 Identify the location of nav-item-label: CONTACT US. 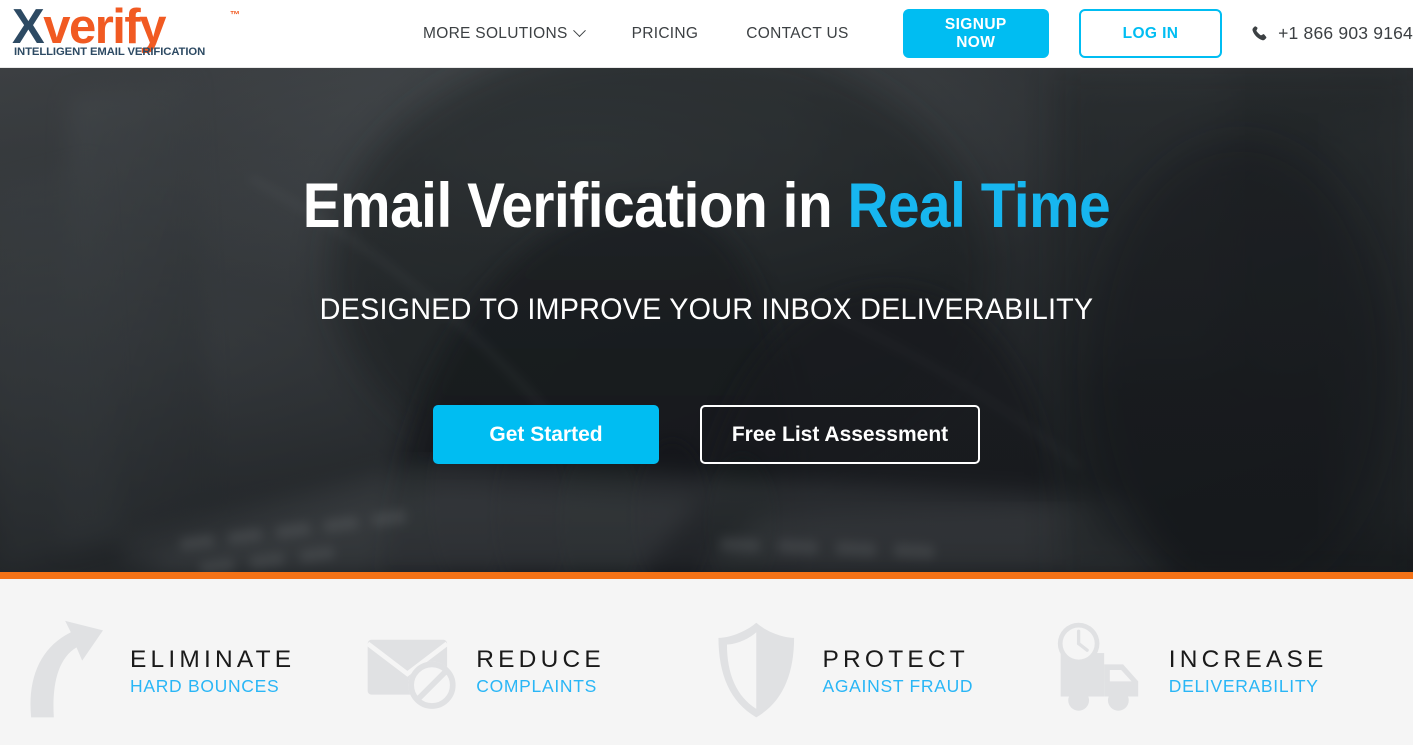
(797, 33).